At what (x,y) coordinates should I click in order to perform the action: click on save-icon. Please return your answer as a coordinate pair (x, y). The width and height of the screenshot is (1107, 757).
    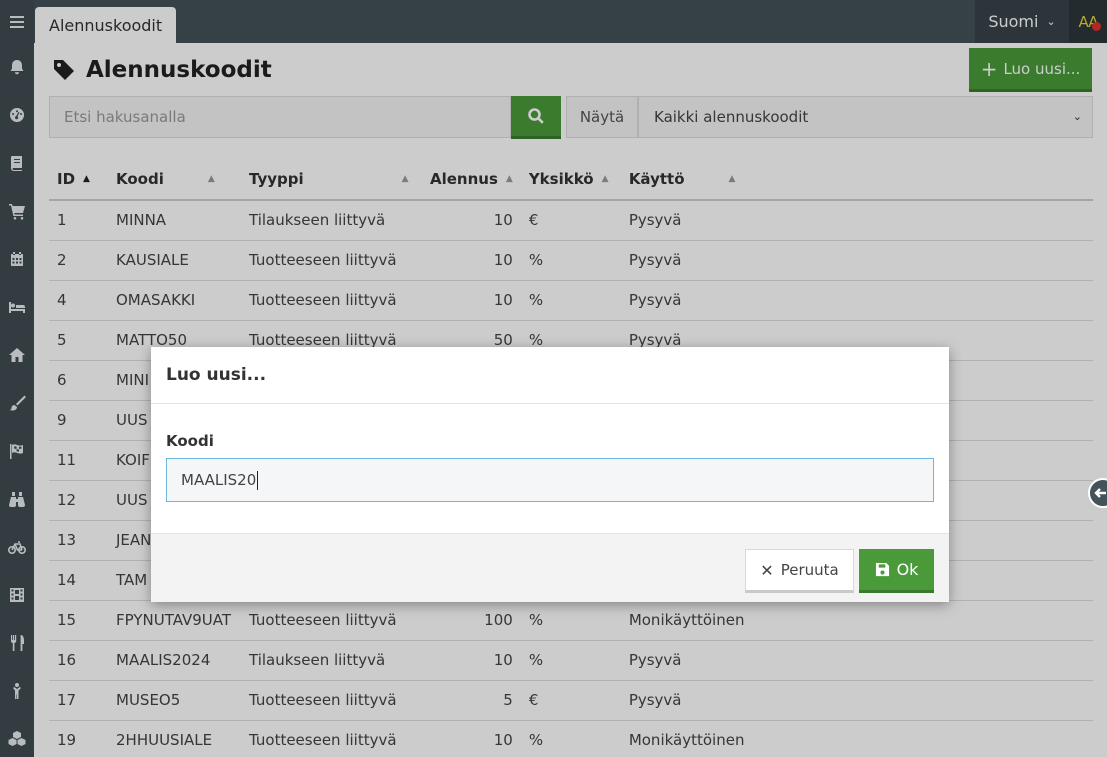
    Looking at the image, I should click on (882, 569).